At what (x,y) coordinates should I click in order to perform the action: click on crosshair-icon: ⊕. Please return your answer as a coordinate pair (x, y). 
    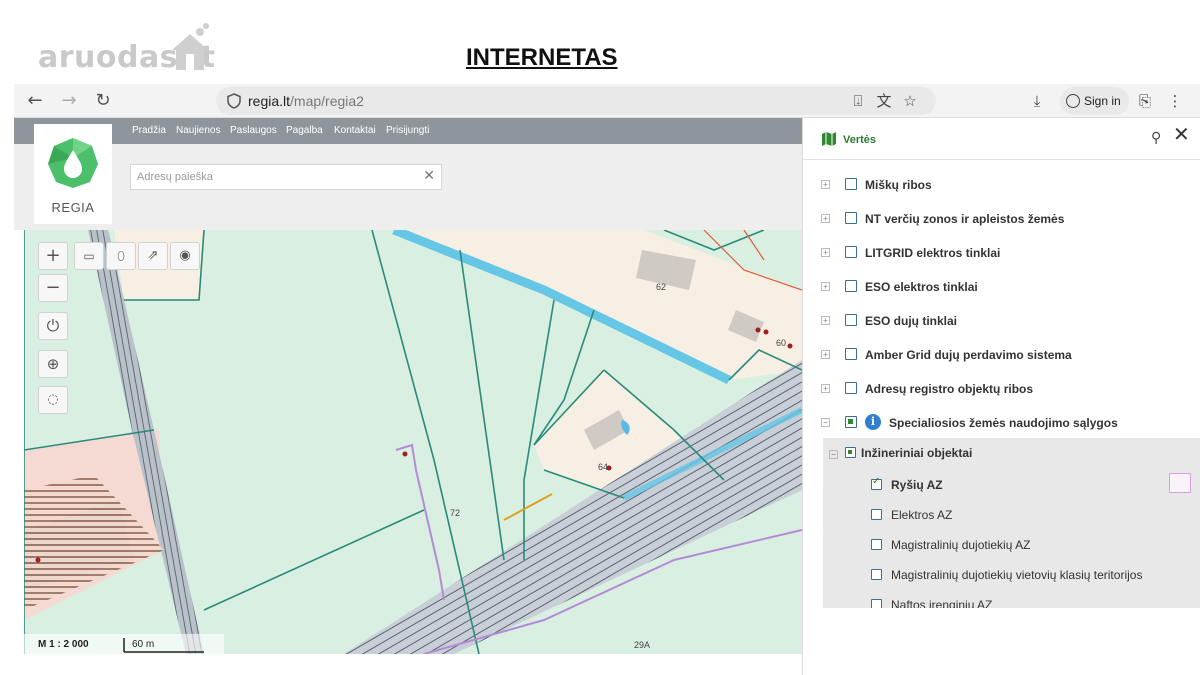
    Looking at the image, I should click on (53, 364).